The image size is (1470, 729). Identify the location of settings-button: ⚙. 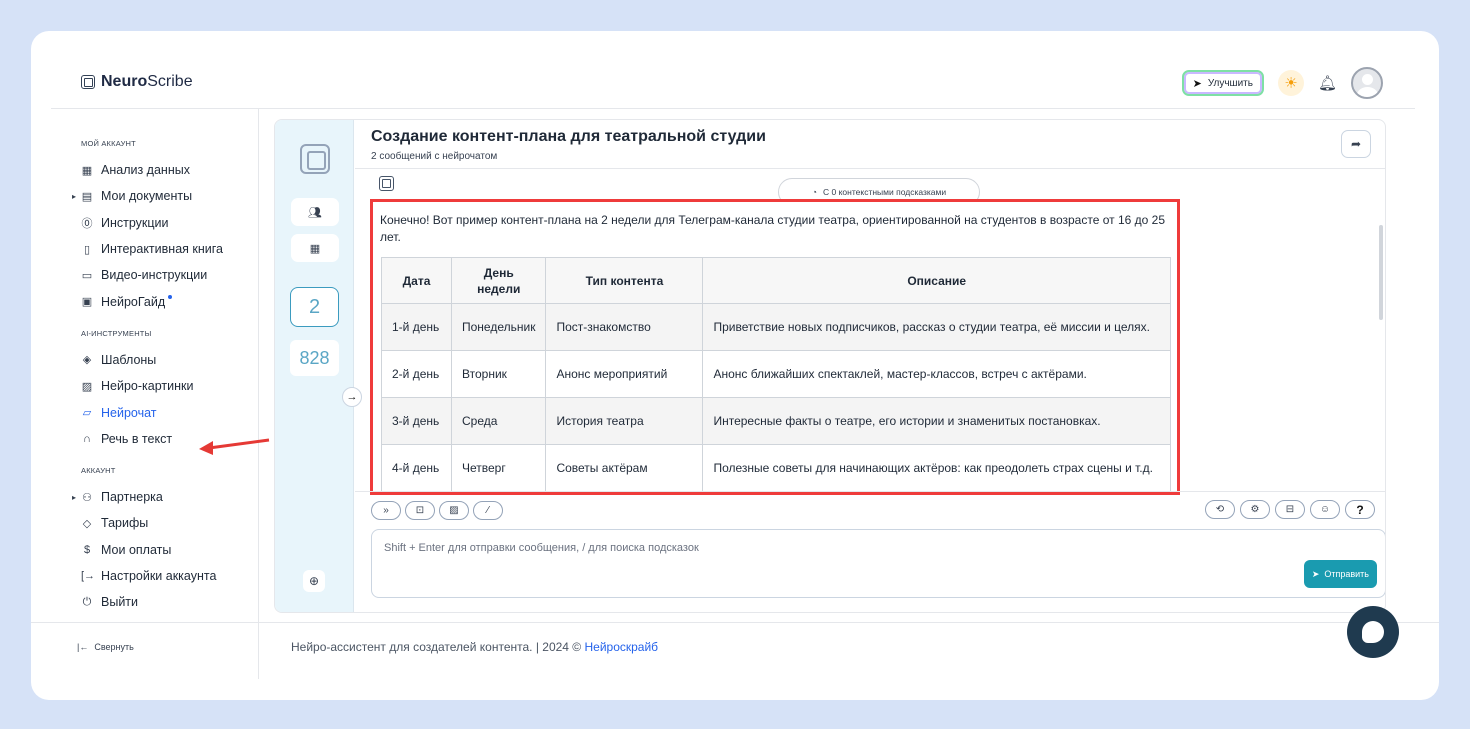
(1255, 509).